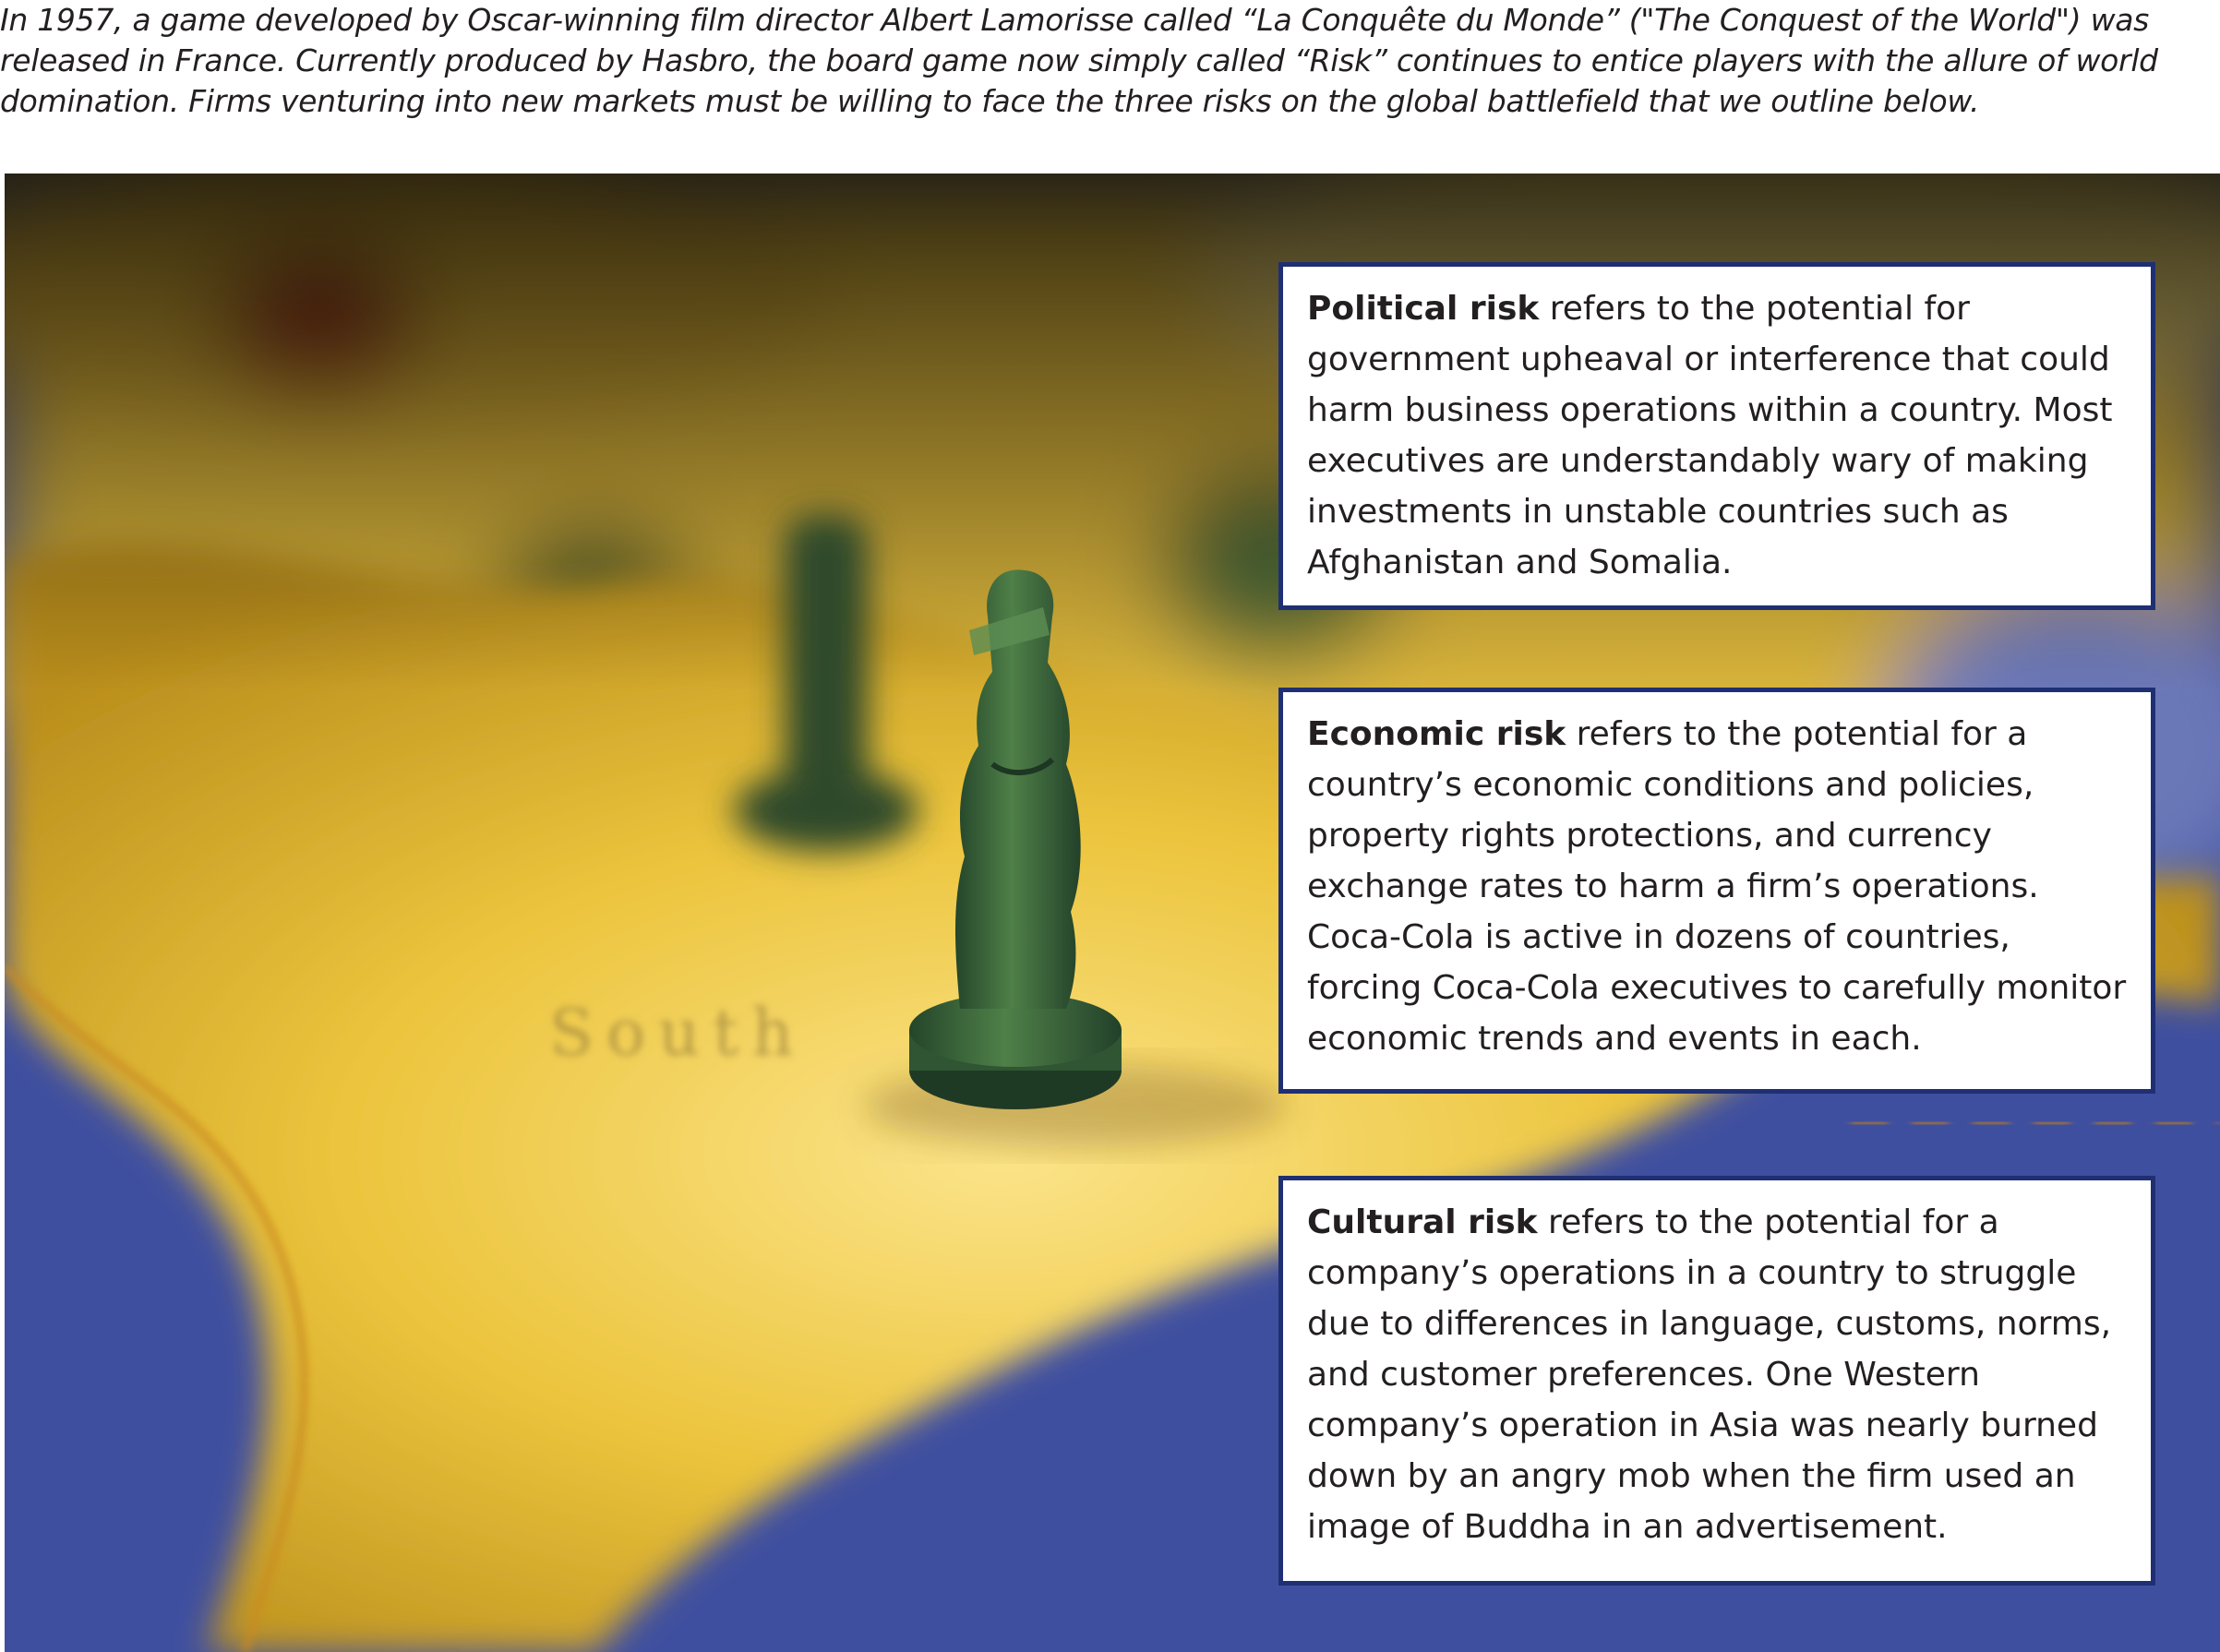 The height and width of the screenshot is (1652, 2220). I want to click on economic-risk-term: Economic risk, so click(1436, 734).